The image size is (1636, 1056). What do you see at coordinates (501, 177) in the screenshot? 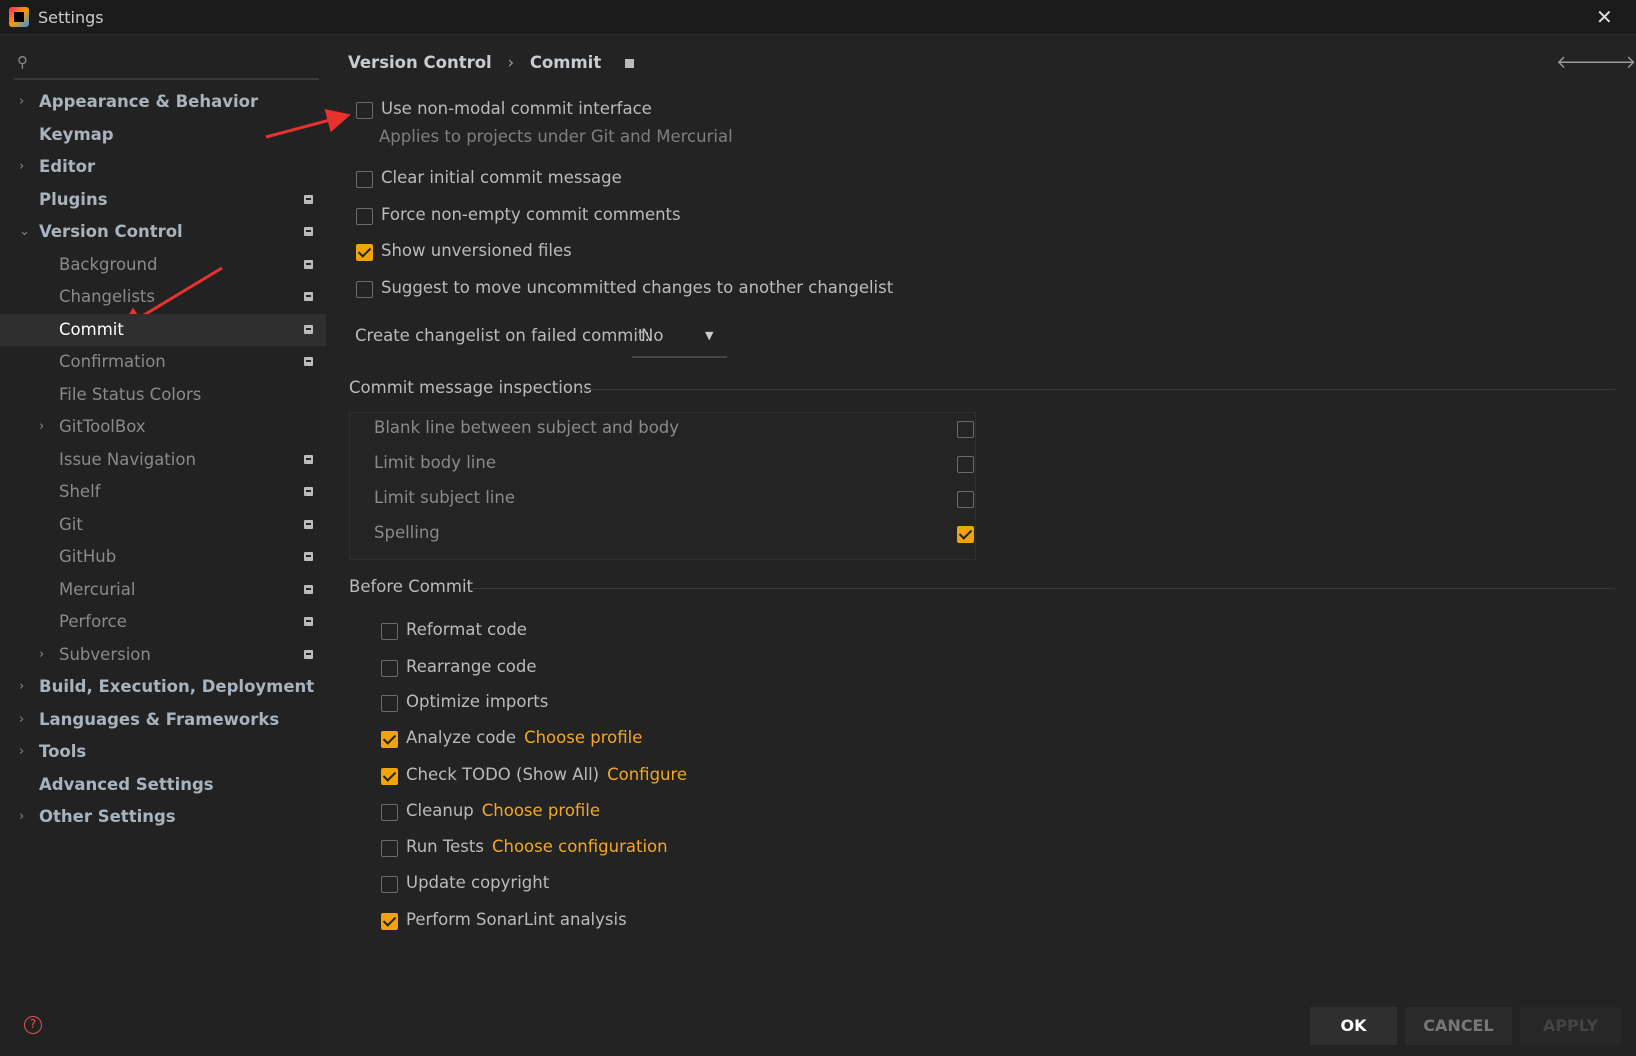
I see `option-label: Clear initial commit message` at bounding box center [501, 177].